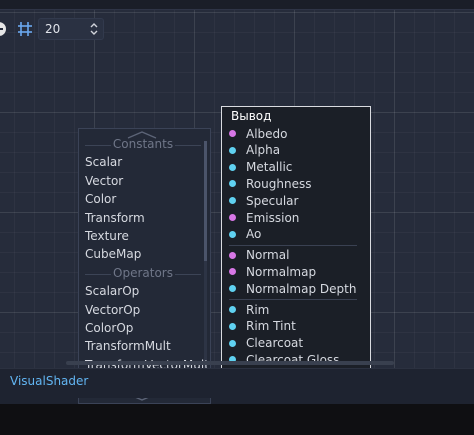 The image size is (474, 435). Describe the element at coordinates (269, 167) in the screenshot. I see `port-label: Metallic` at that location.